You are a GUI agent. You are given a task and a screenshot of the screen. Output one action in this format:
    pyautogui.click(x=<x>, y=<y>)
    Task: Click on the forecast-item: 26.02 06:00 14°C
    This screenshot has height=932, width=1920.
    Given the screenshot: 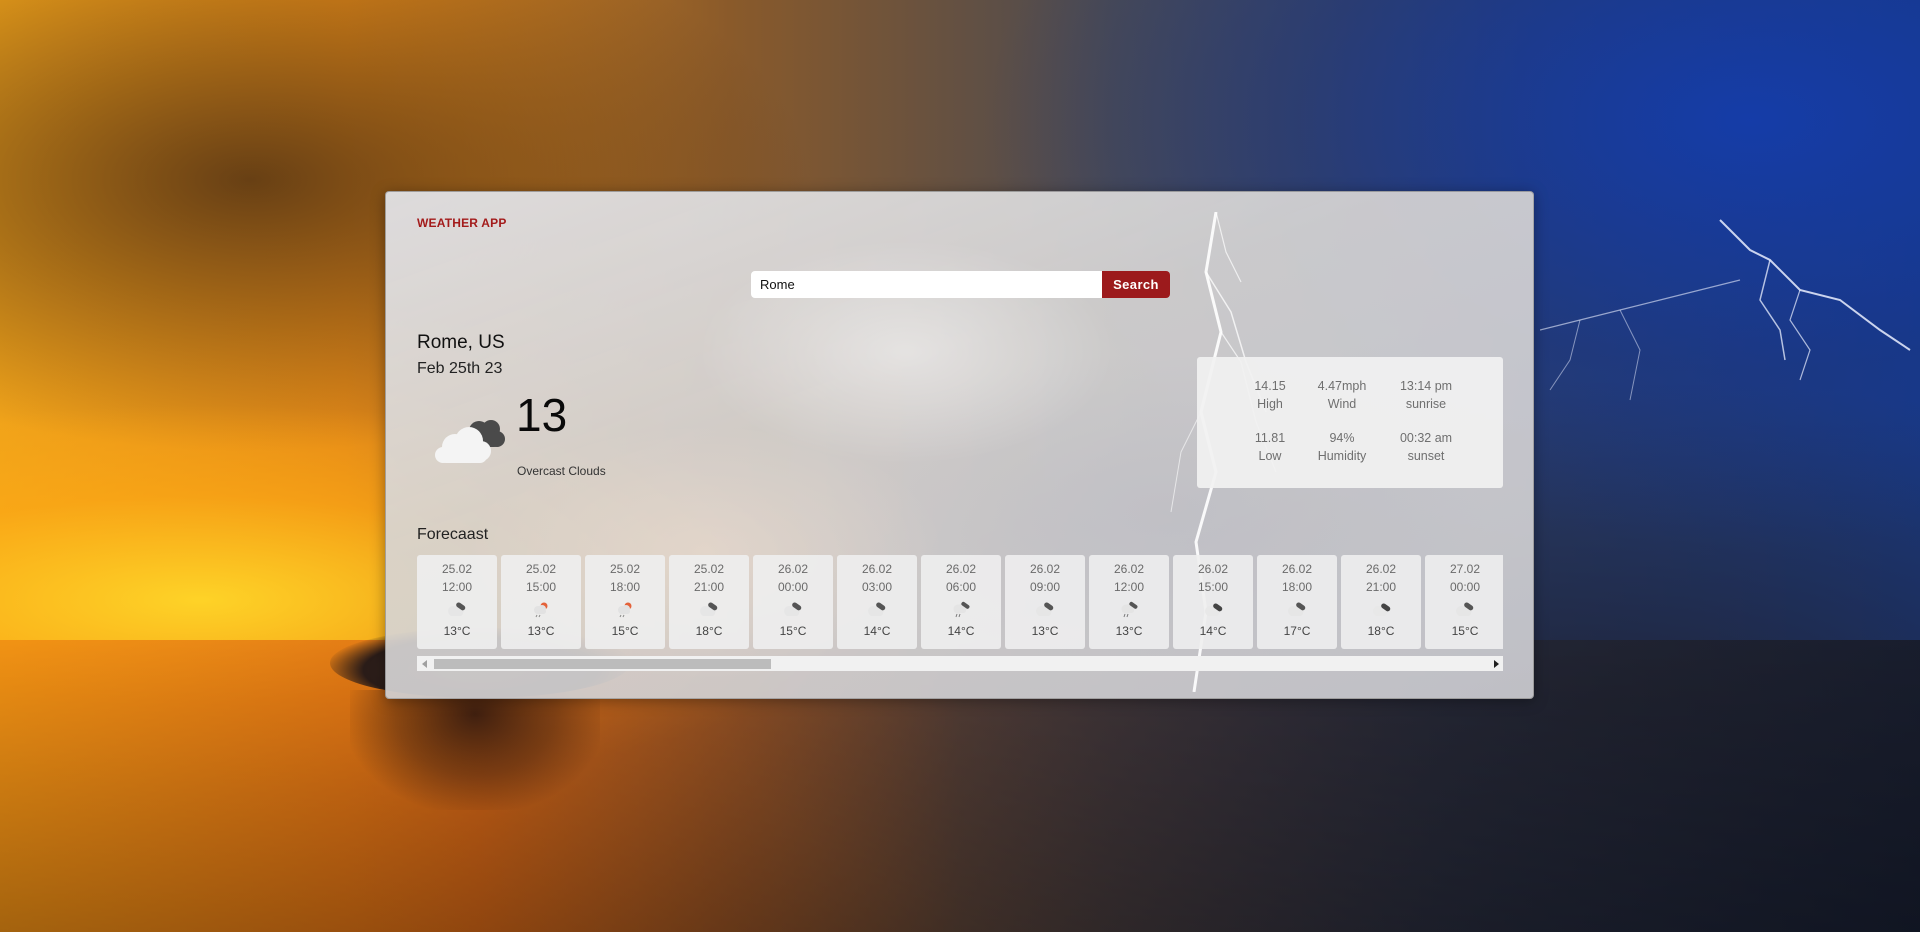 What is the action you would take?
    pyautogui.click(x=961, y=602)
    